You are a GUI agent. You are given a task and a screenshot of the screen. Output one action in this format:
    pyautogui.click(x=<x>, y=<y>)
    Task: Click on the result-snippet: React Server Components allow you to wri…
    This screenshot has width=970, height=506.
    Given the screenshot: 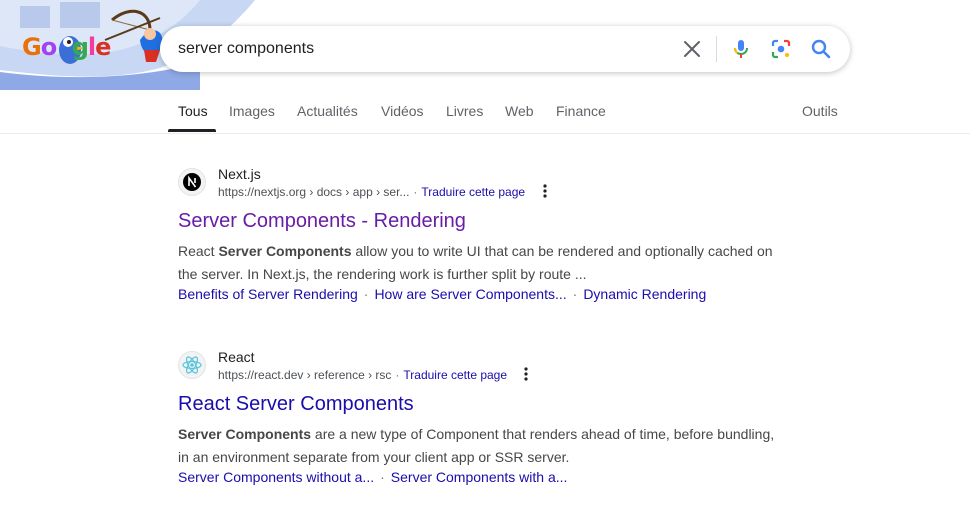 What is the action you would take?
    pyautogui.click(x=483, y=262)
    